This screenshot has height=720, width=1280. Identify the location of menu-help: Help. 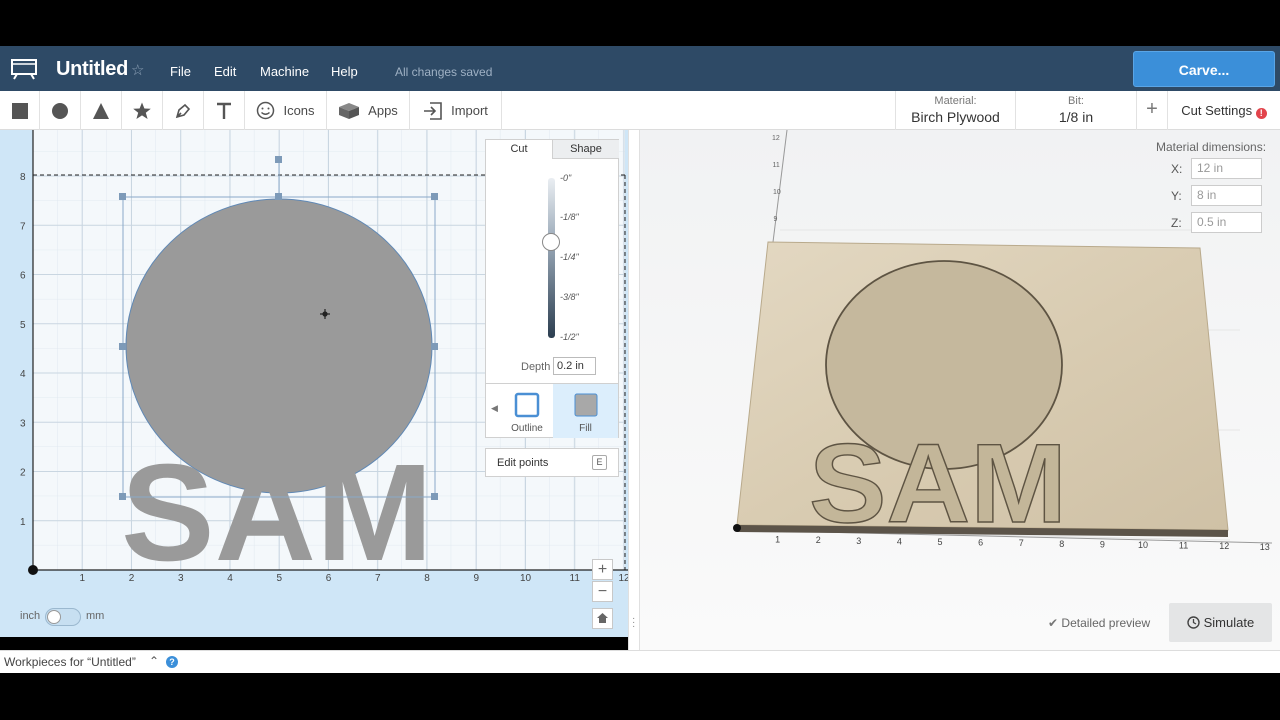
(344, 71).